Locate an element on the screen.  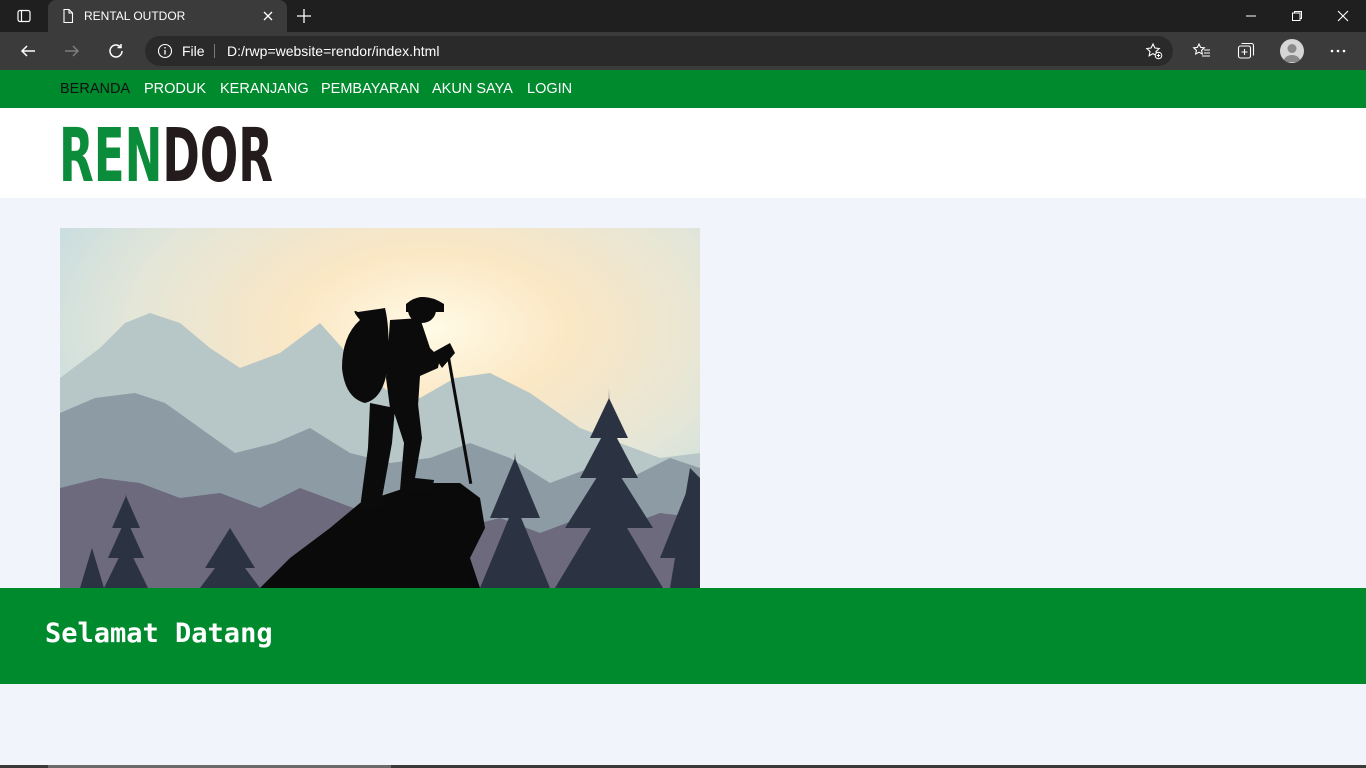
menu-item-pembayaran: PEMBAYARAN is located at coordinates (370, 89).